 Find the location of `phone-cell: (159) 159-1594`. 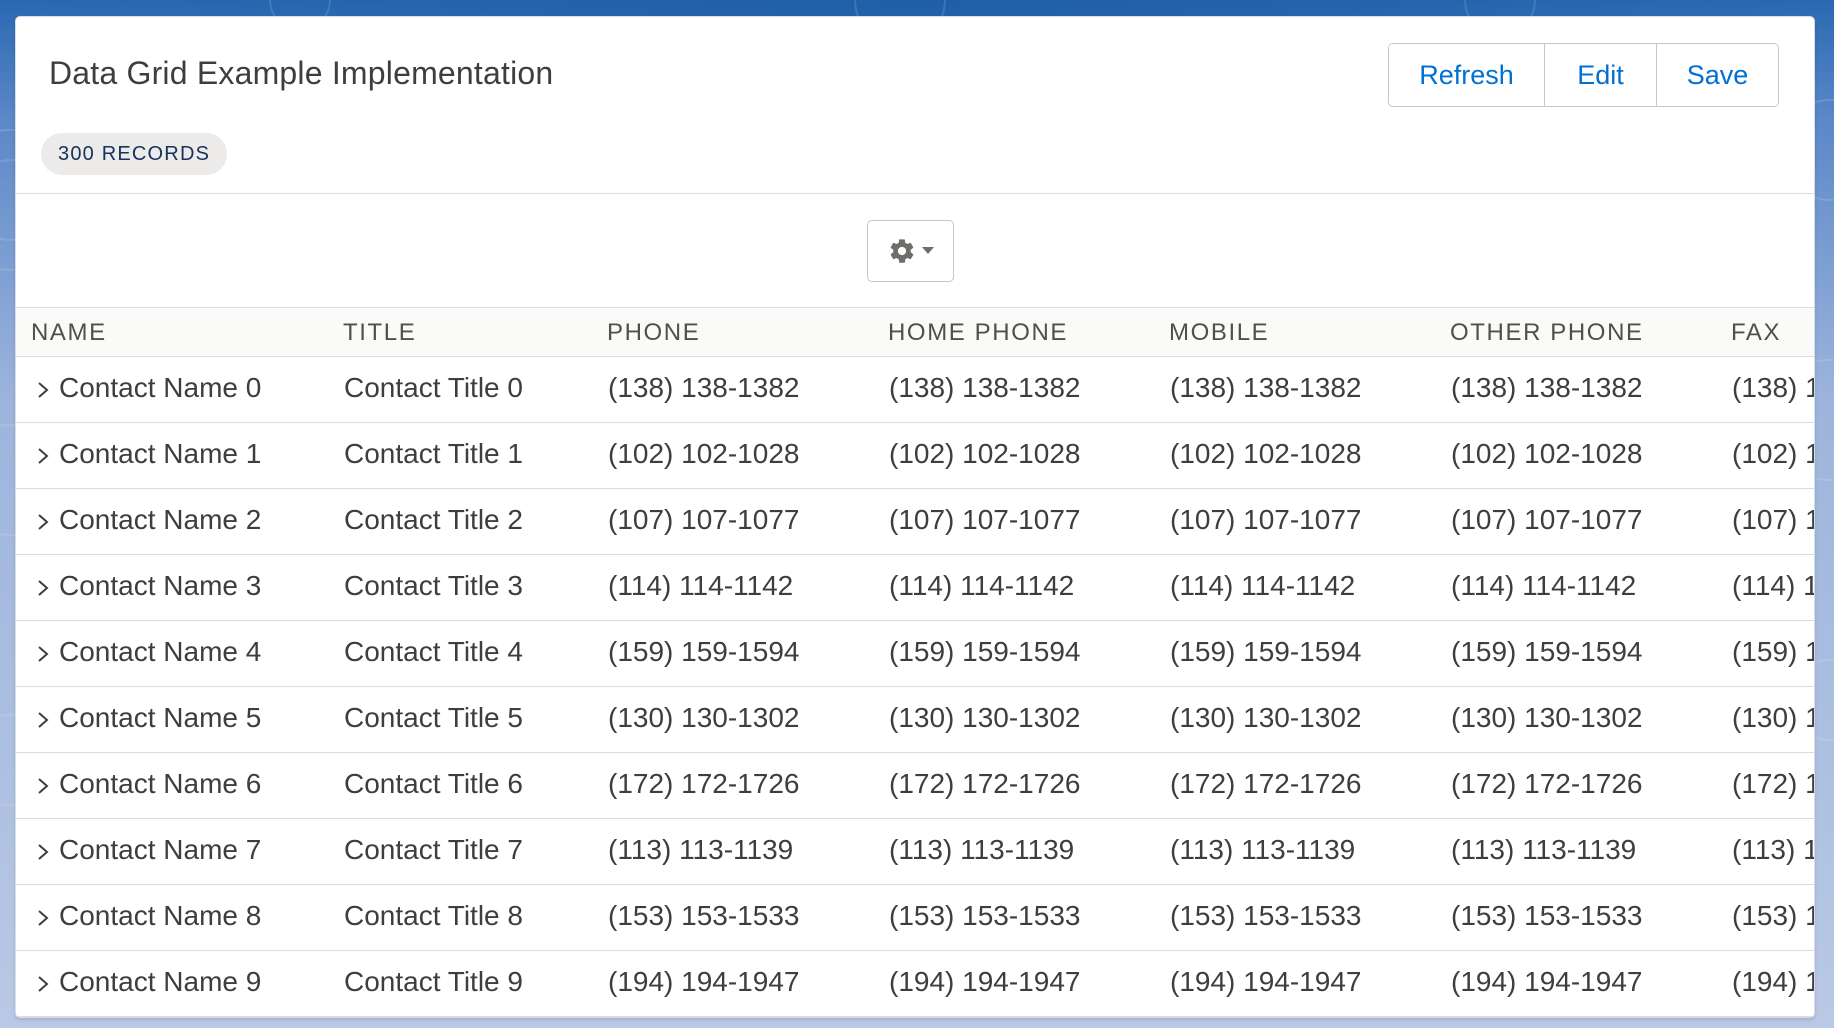

phone-cell: (159) 159-1594 is located at coordinates (704, 651).